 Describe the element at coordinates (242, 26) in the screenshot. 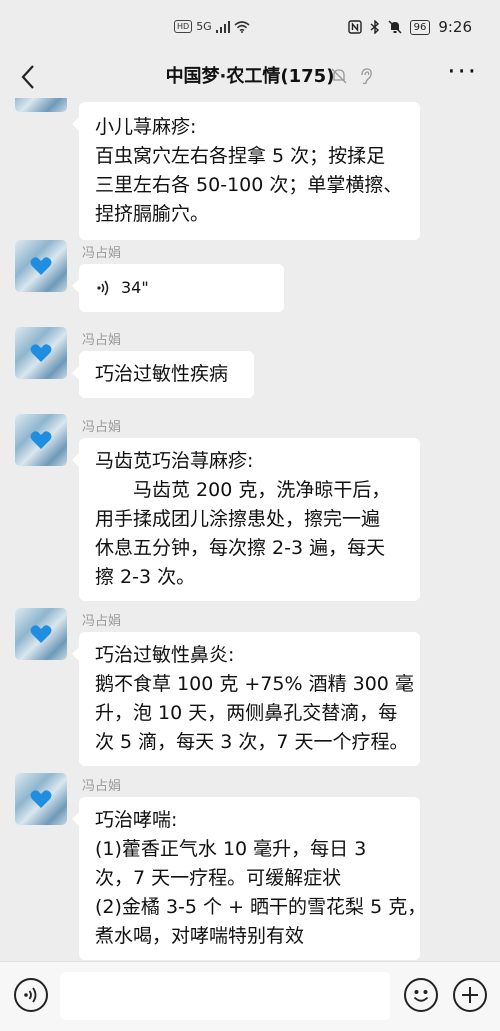

I see `wifi-icon` at that location.